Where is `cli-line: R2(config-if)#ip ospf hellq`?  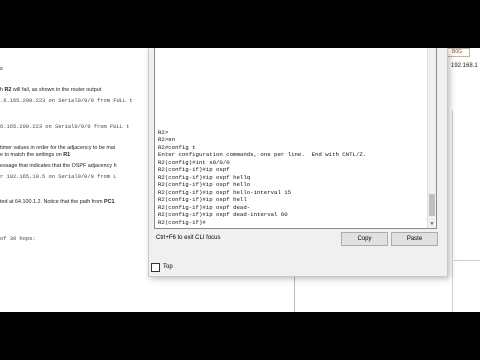 cli-line: R2(config-if)#ip ospf hellq is located at coordinates (204, 177).